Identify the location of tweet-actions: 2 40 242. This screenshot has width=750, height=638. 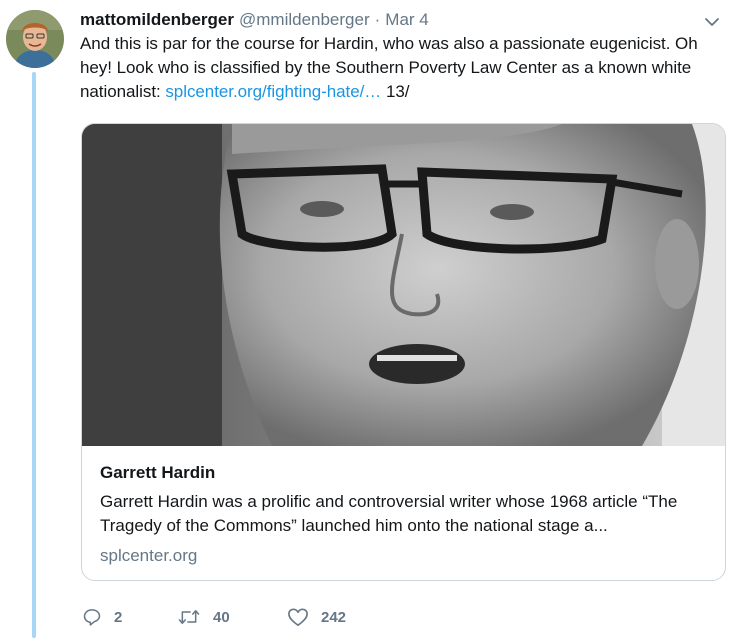
(234, 617).